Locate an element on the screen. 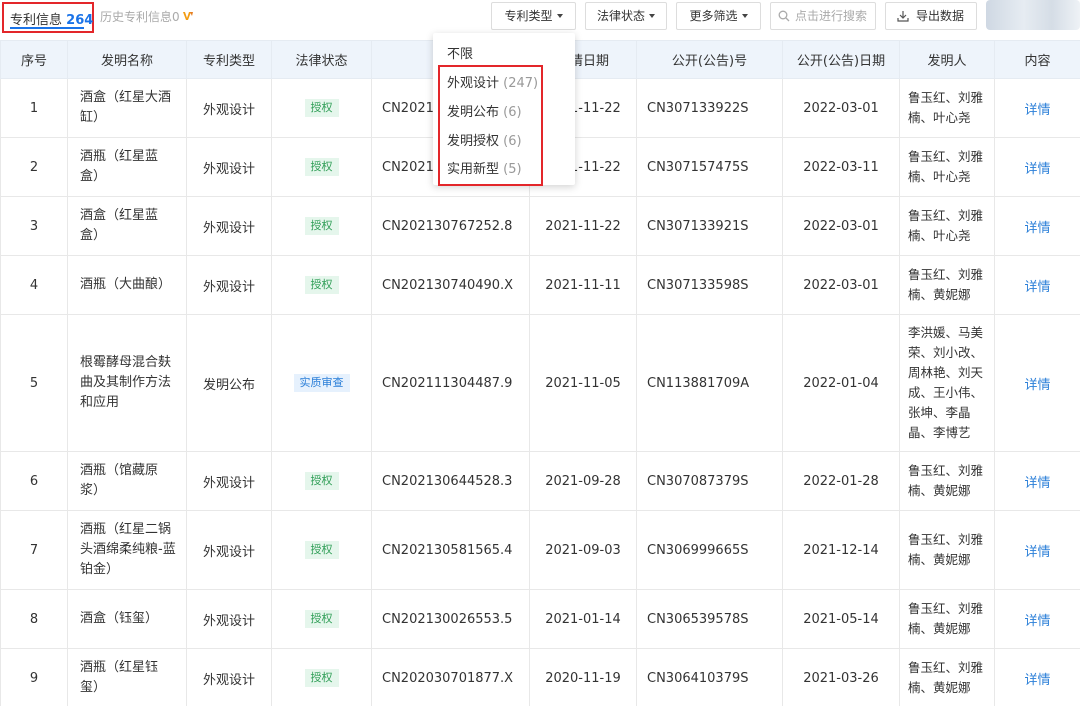  tab-history-patent-info: 历史专利信息0 is located at coordinates (147, 16).